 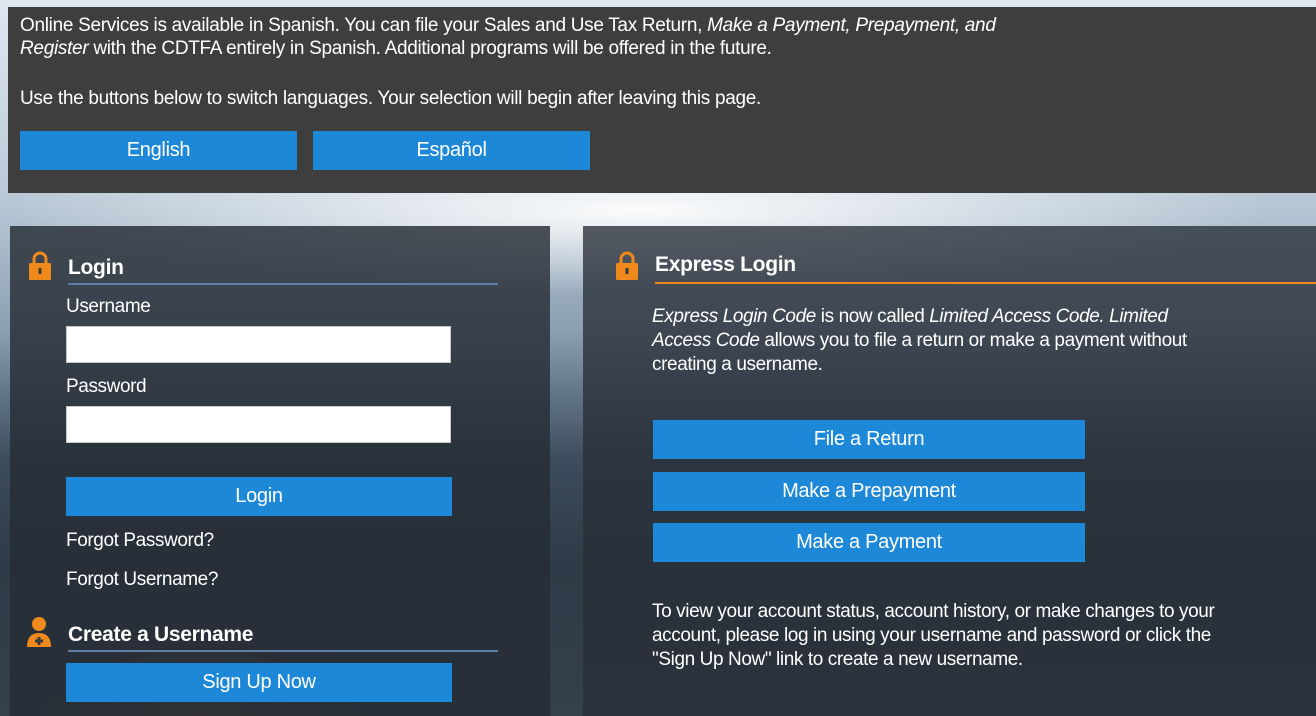 I want to click on express-text-italic: Access Code, so click(x=706, y=340).